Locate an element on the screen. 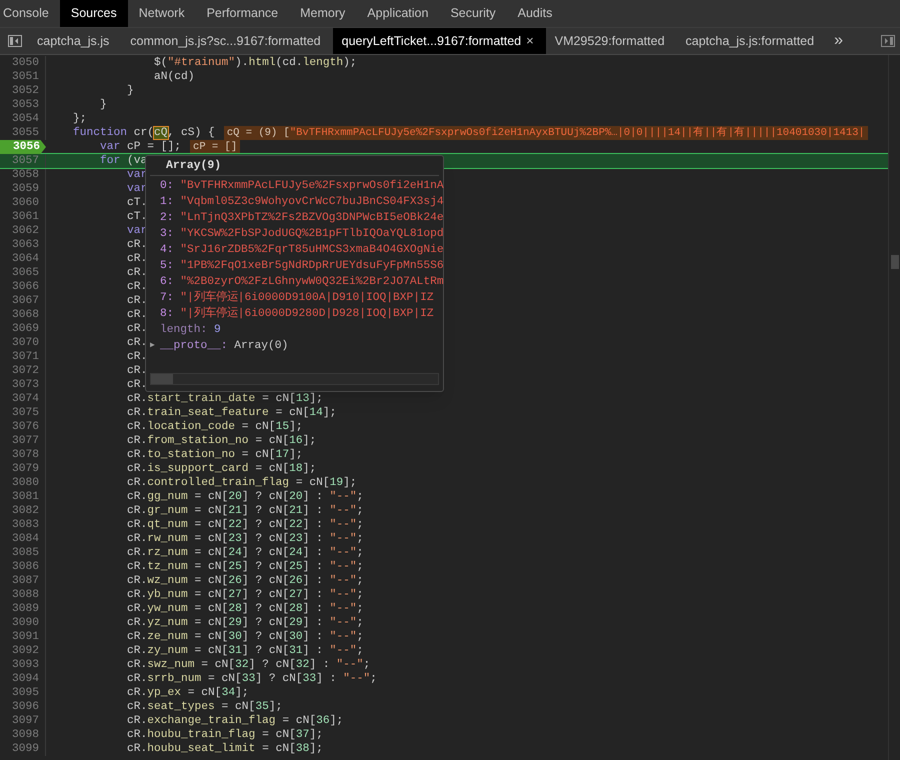  line-number: 3060 is located at coordinates (23, 203).